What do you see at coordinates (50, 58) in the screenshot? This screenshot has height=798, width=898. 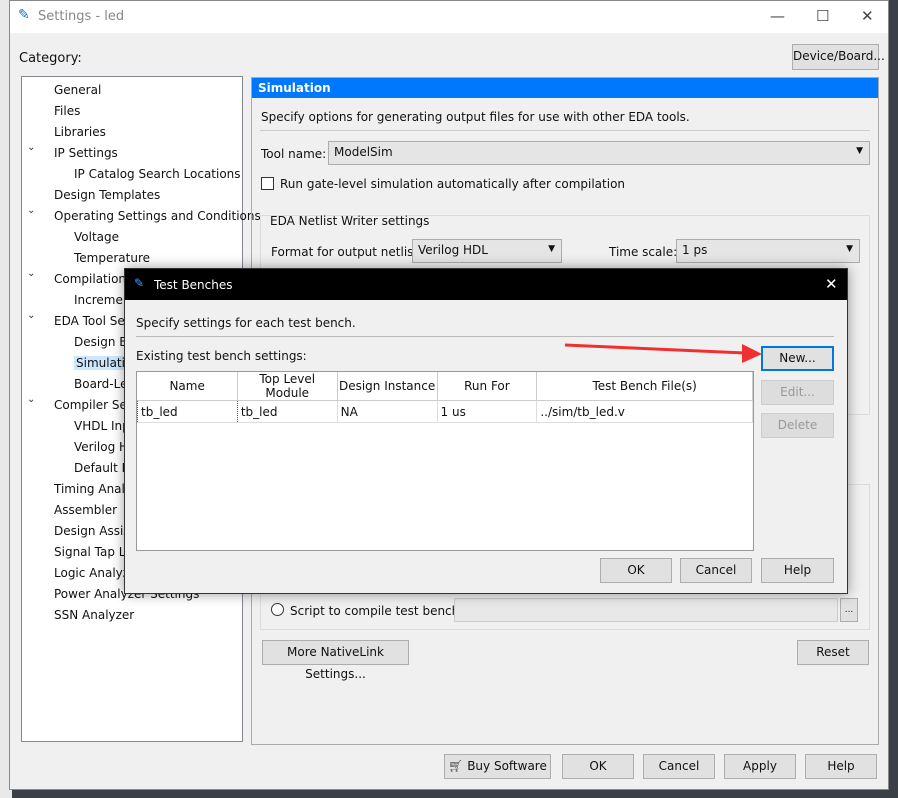 I see `category-label: Category:` at bounding box center [50, 58].